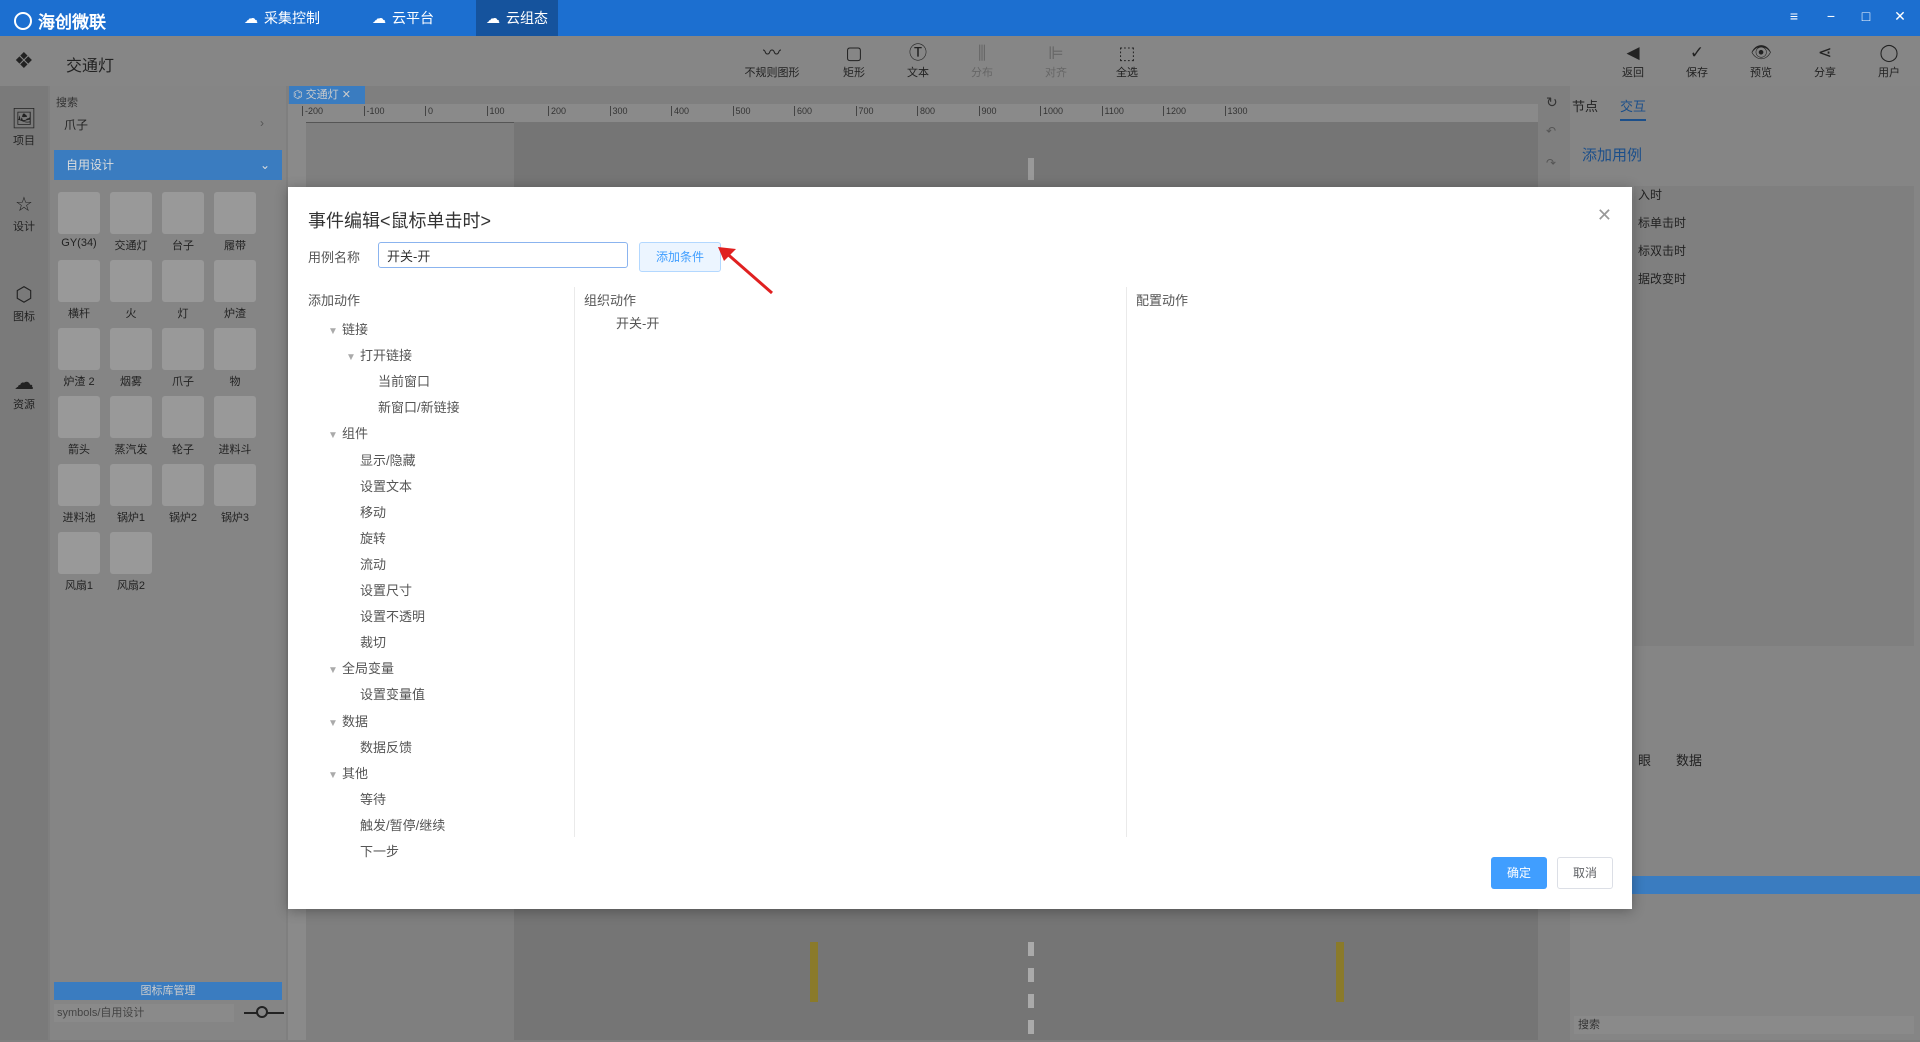  I want to click on library-item: GY(34), so click(79, 220).